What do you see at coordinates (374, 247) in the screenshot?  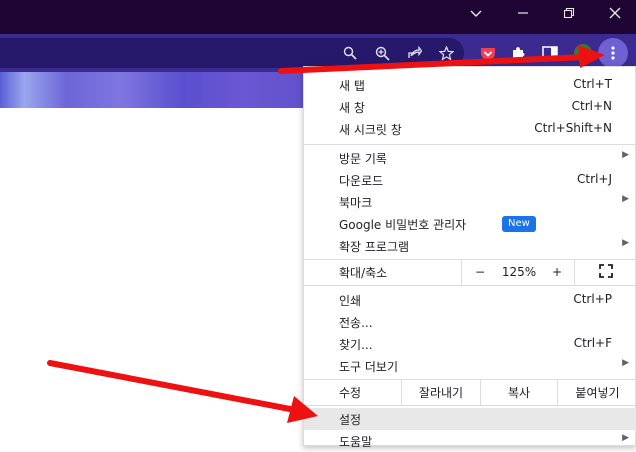 I see `menu-item-label: 확장 프로그램` at bounding box center [374, 247].